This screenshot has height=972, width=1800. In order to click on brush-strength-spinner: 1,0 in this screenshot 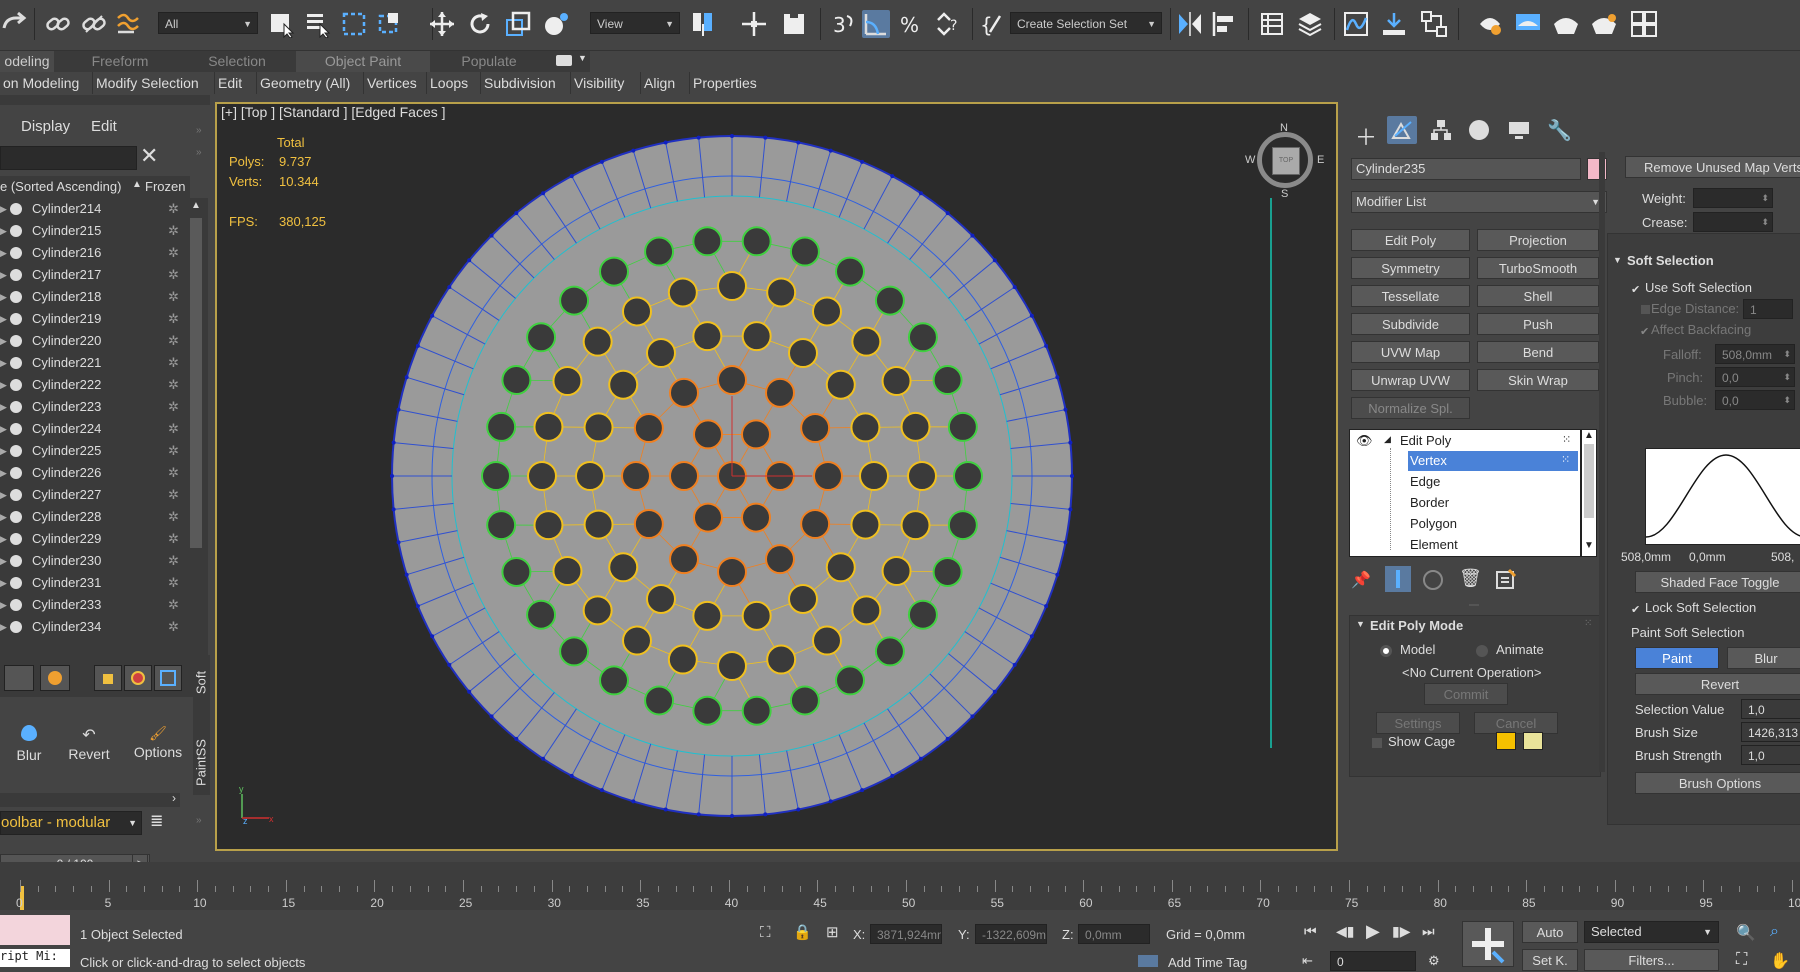, I will do `click(1770, 755)`.